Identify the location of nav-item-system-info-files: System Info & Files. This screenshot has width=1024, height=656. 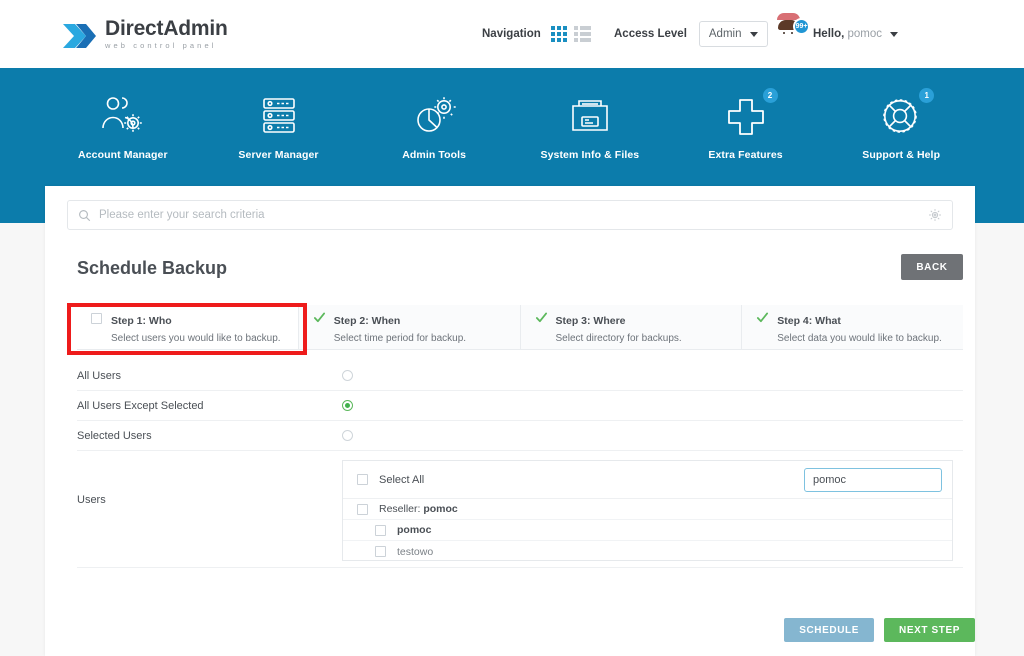
(590, 125).